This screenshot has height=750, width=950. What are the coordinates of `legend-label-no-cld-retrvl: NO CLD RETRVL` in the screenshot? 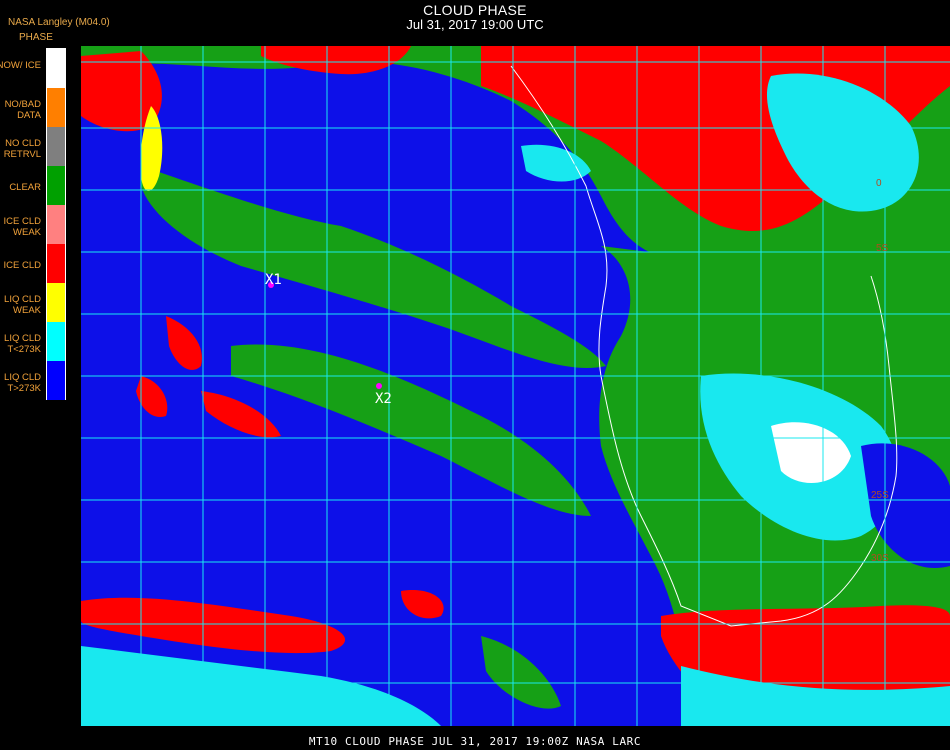 It's located at (22, 149).